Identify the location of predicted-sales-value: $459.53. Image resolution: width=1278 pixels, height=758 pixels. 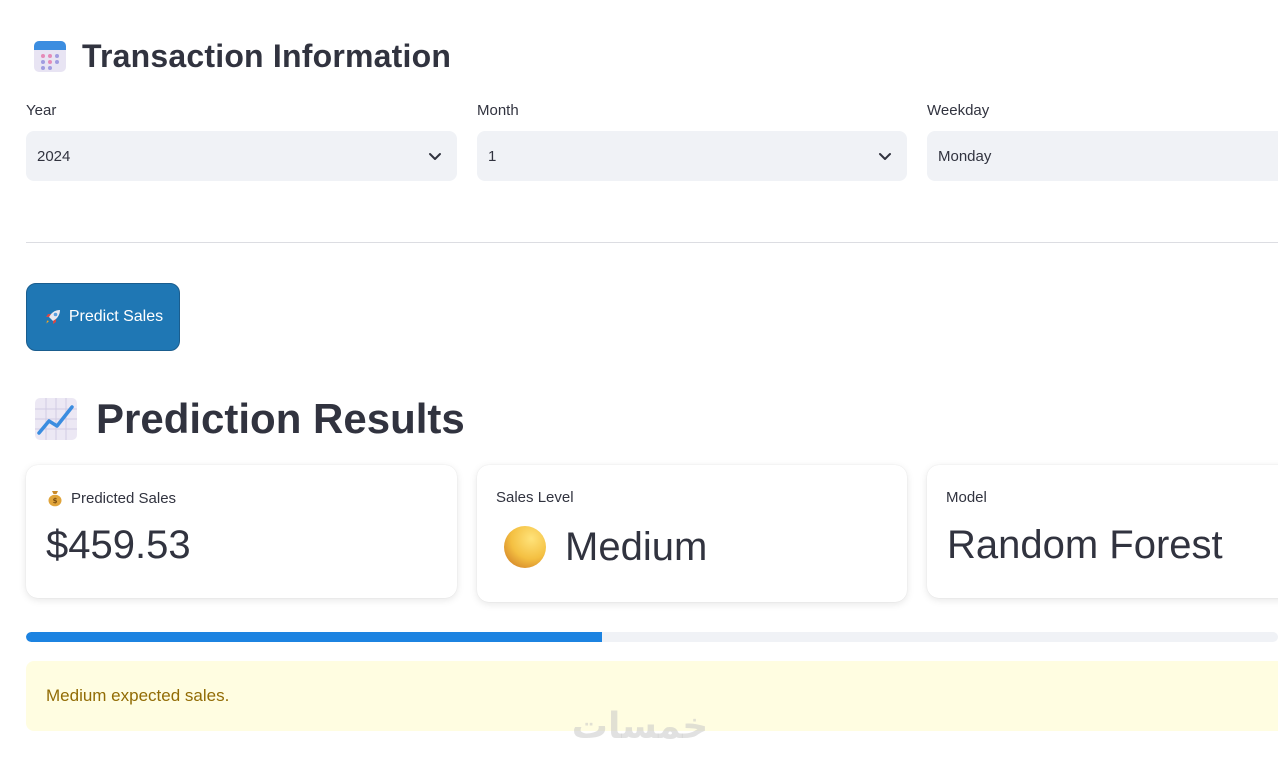
(118, 545).